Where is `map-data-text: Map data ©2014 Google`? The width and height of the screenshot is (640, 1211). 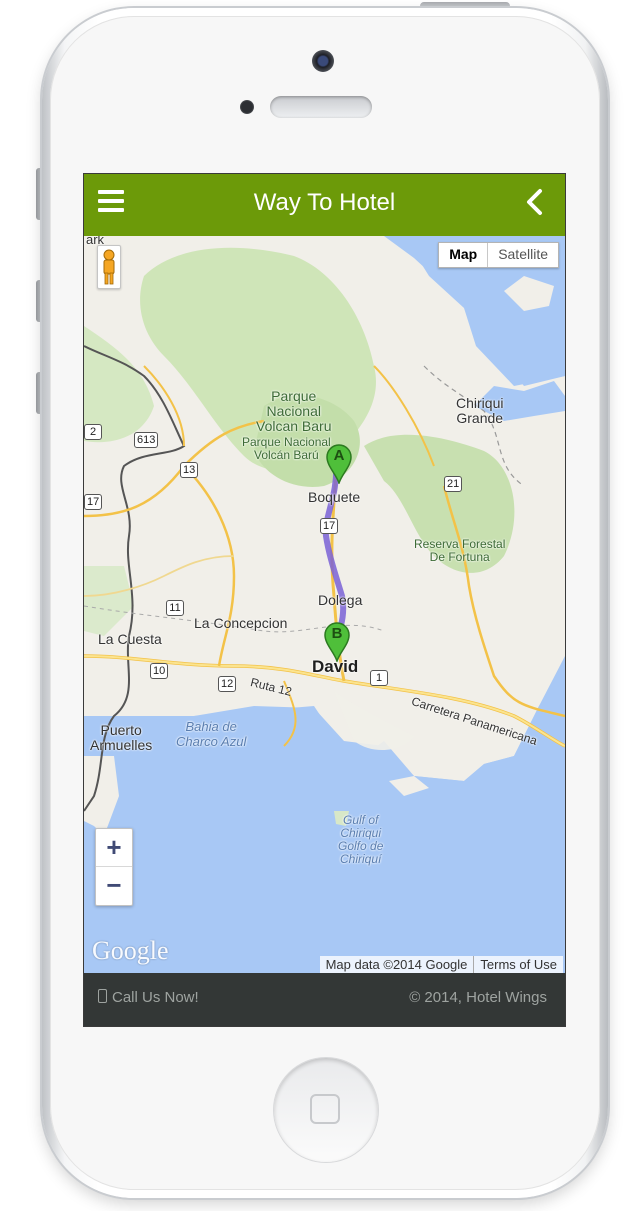 map-data-text: Map data ©2014 Google is located at coordinates (396, 964).